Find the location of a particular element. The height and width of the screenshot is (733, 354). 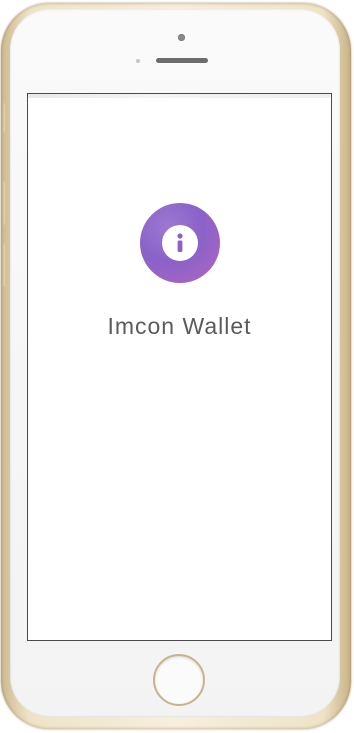

mute-switch is located at coordinates (3, 118).